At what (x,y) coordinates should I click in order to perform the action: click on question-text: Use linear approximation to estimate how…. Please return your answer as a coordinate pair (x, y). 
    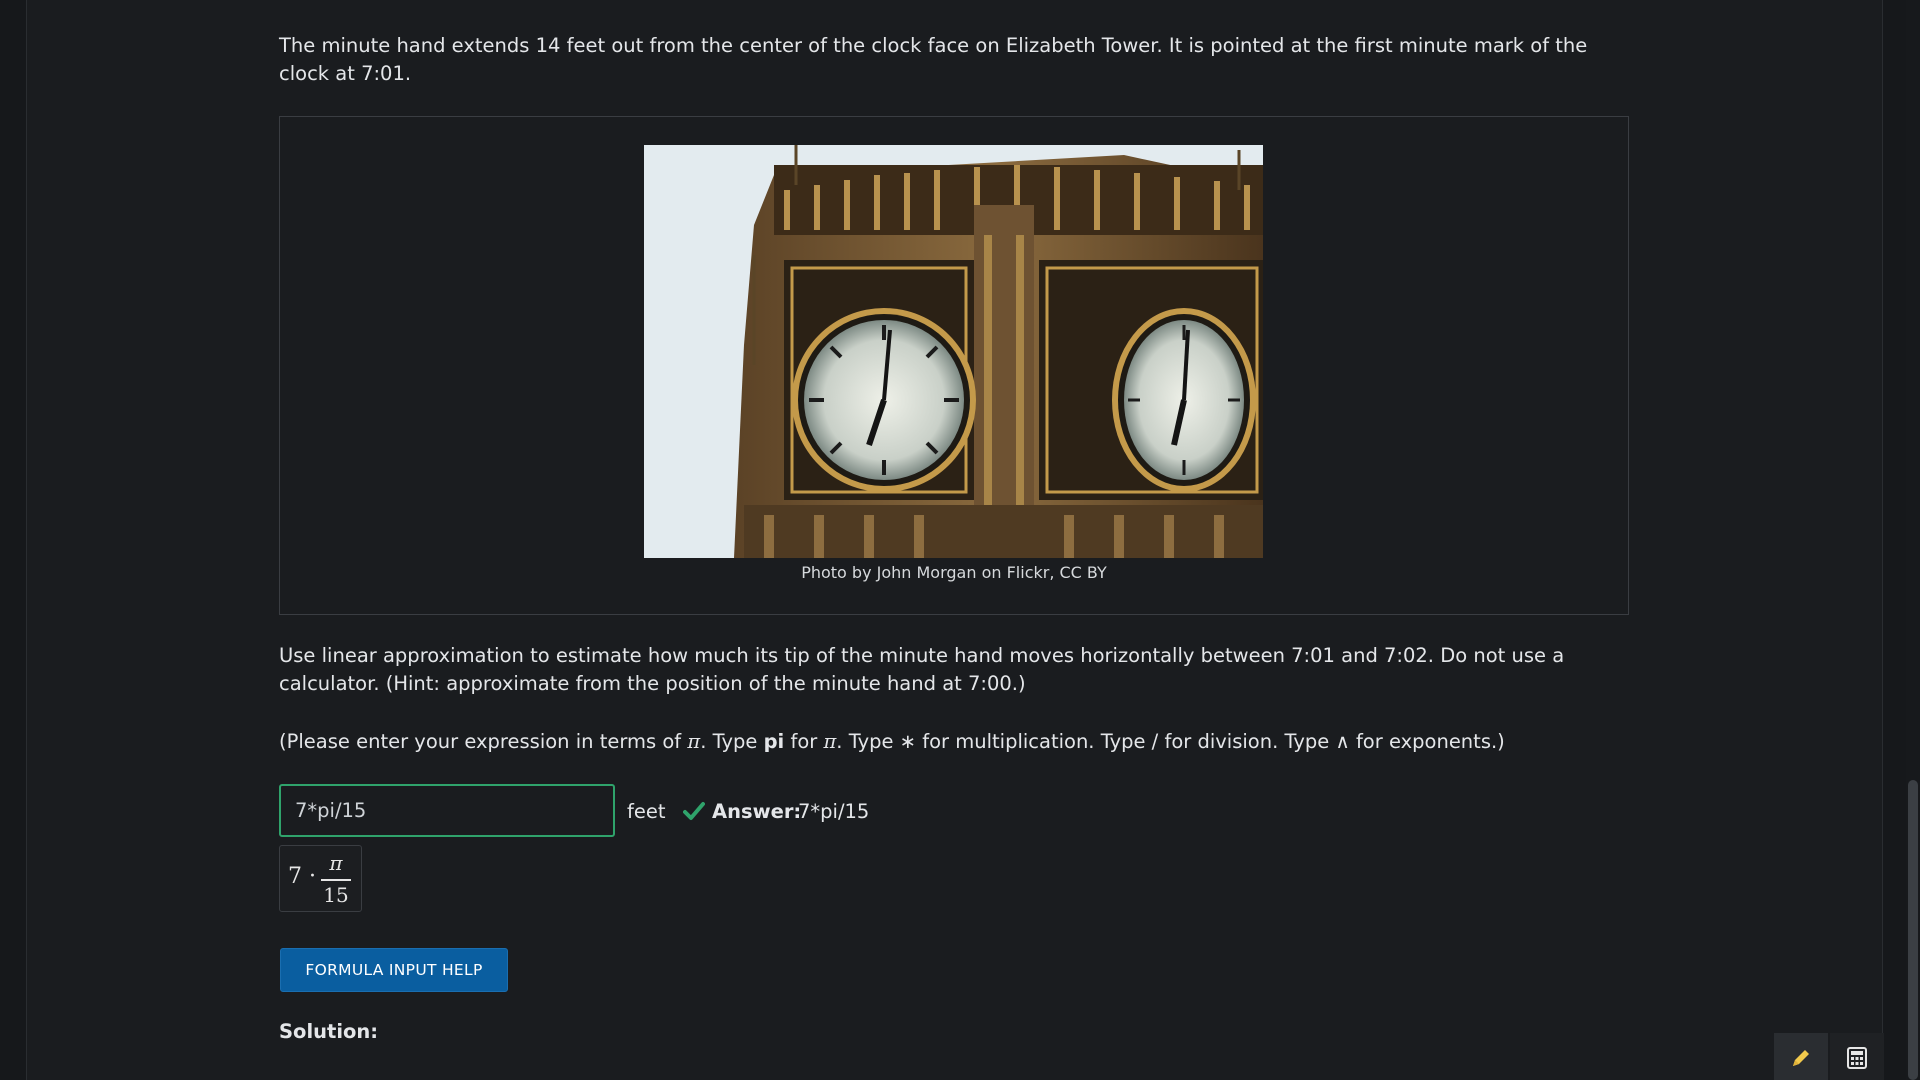
    Looking at the image, I should click on (922, 669).